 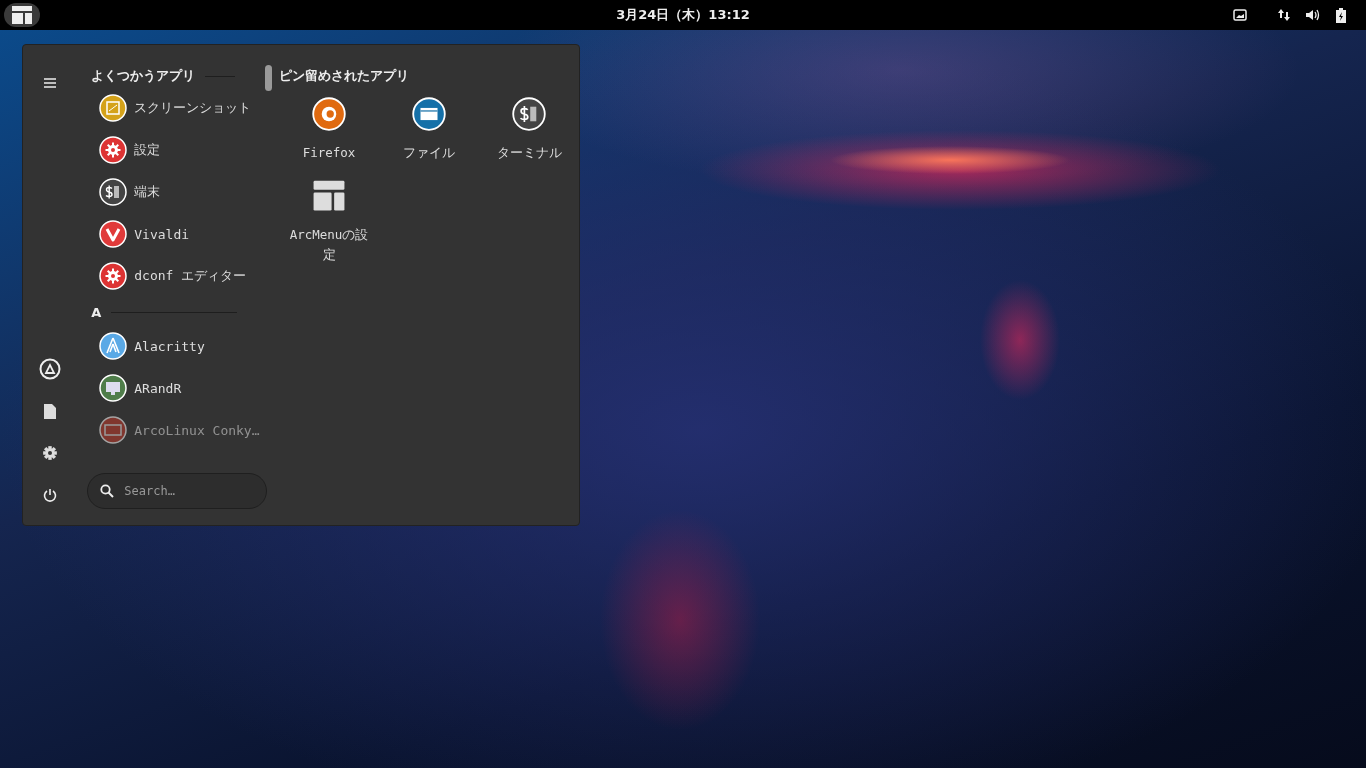 I want to click on pinned-app: ターミナル, so click(x=529, y=129).